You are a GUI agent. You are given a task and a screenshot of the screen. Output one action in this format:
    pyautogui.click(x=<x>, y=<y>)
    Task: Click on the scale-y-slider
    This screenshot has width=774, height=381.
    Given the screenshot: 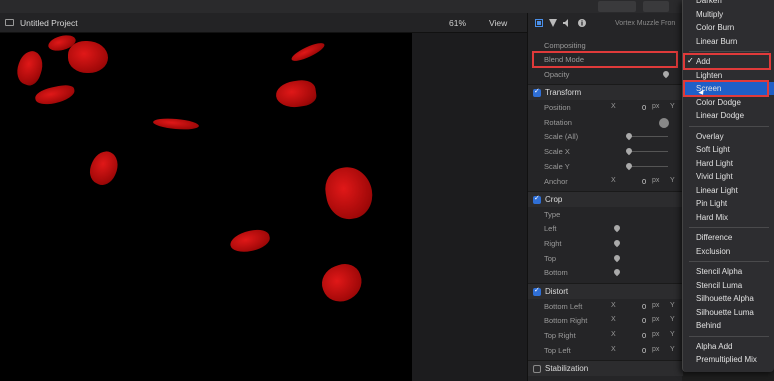 What is the action you would take?
    pyautogui.click(x=648, y=166)
    